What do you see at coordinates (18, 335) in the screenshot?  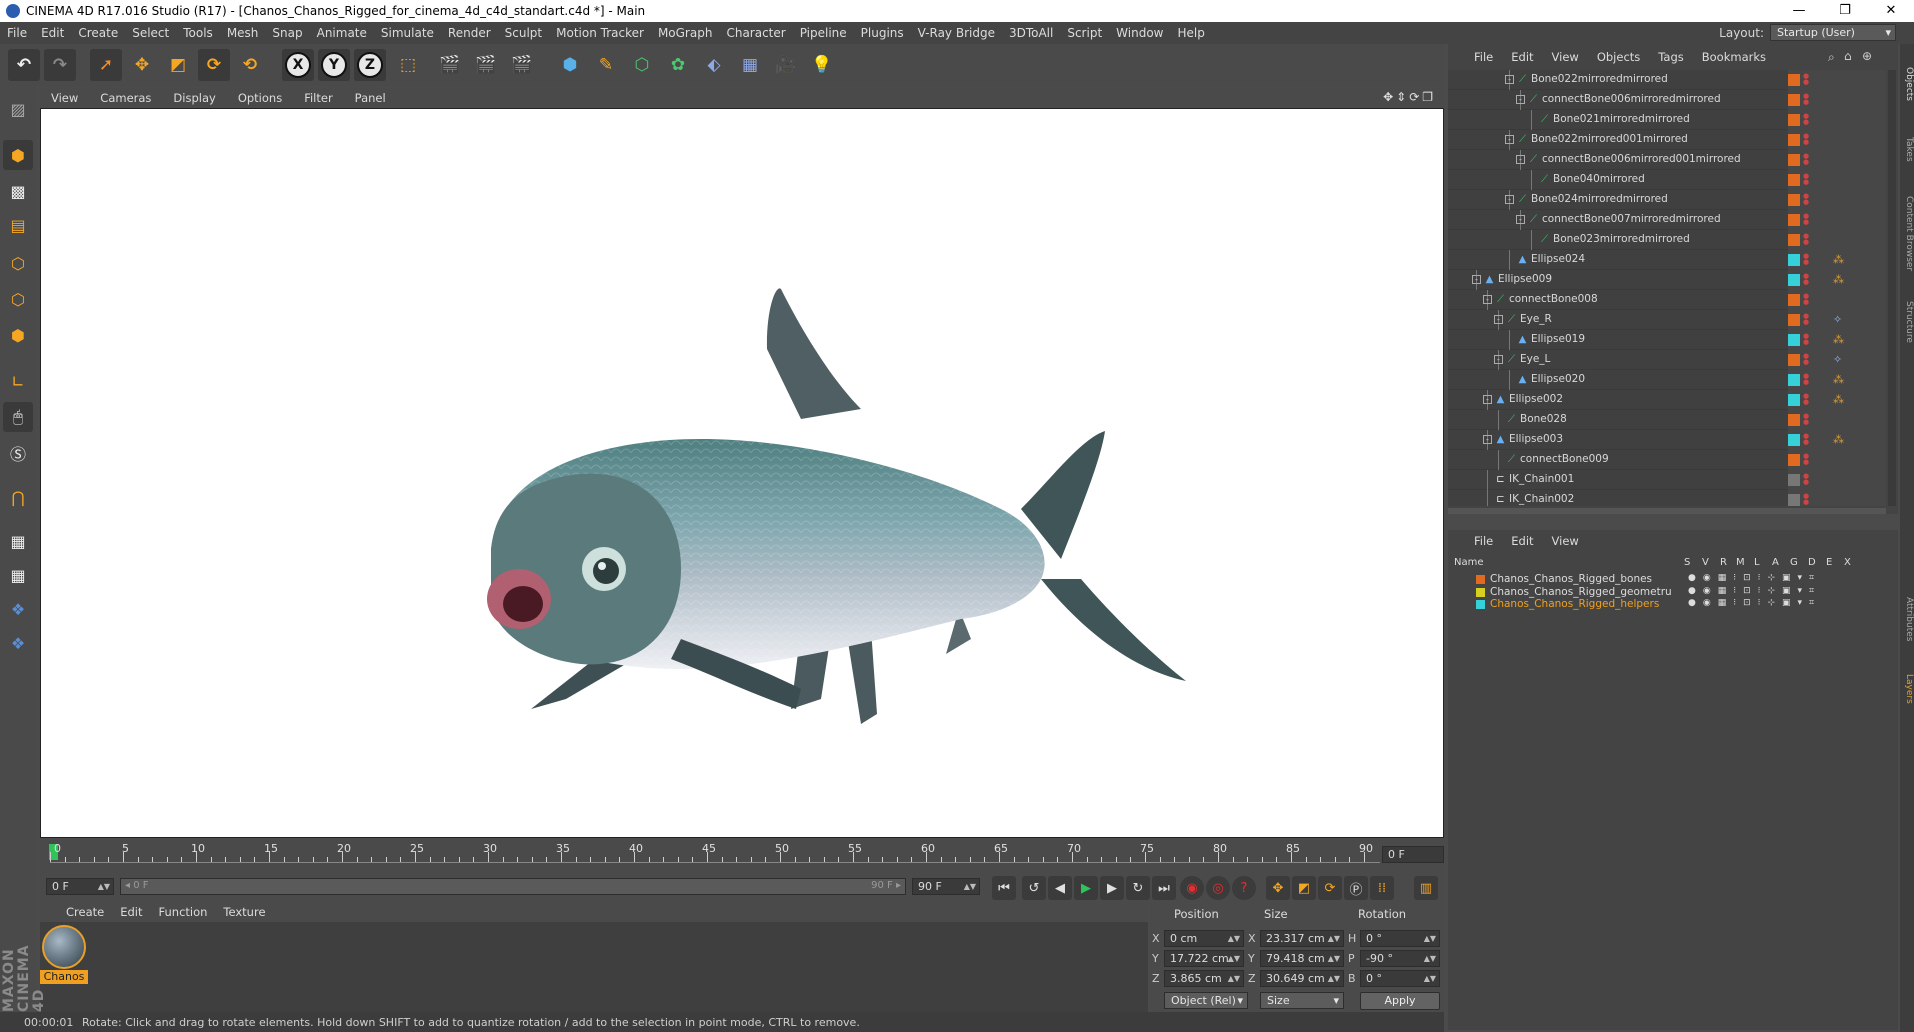 I see `polygons-mode-icon: ⬢` at bounding box center [18, 335].